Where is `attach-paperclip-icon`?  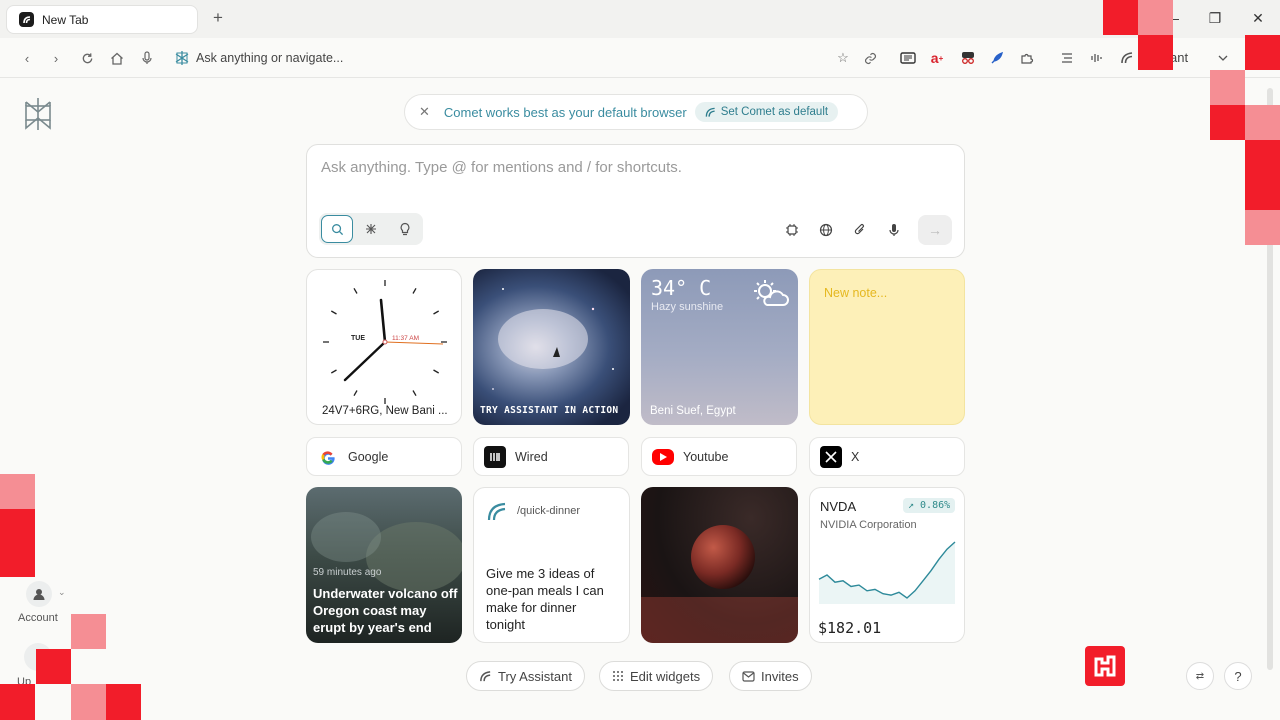 attach-paperclip-icon is located at coordinates (860, 230).